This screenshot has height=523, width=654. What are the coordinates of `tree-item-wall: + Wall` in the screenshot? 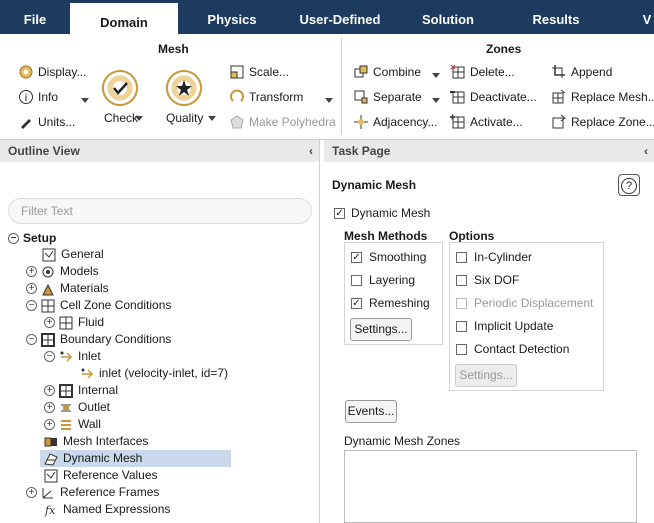 It's located at (72, 424).